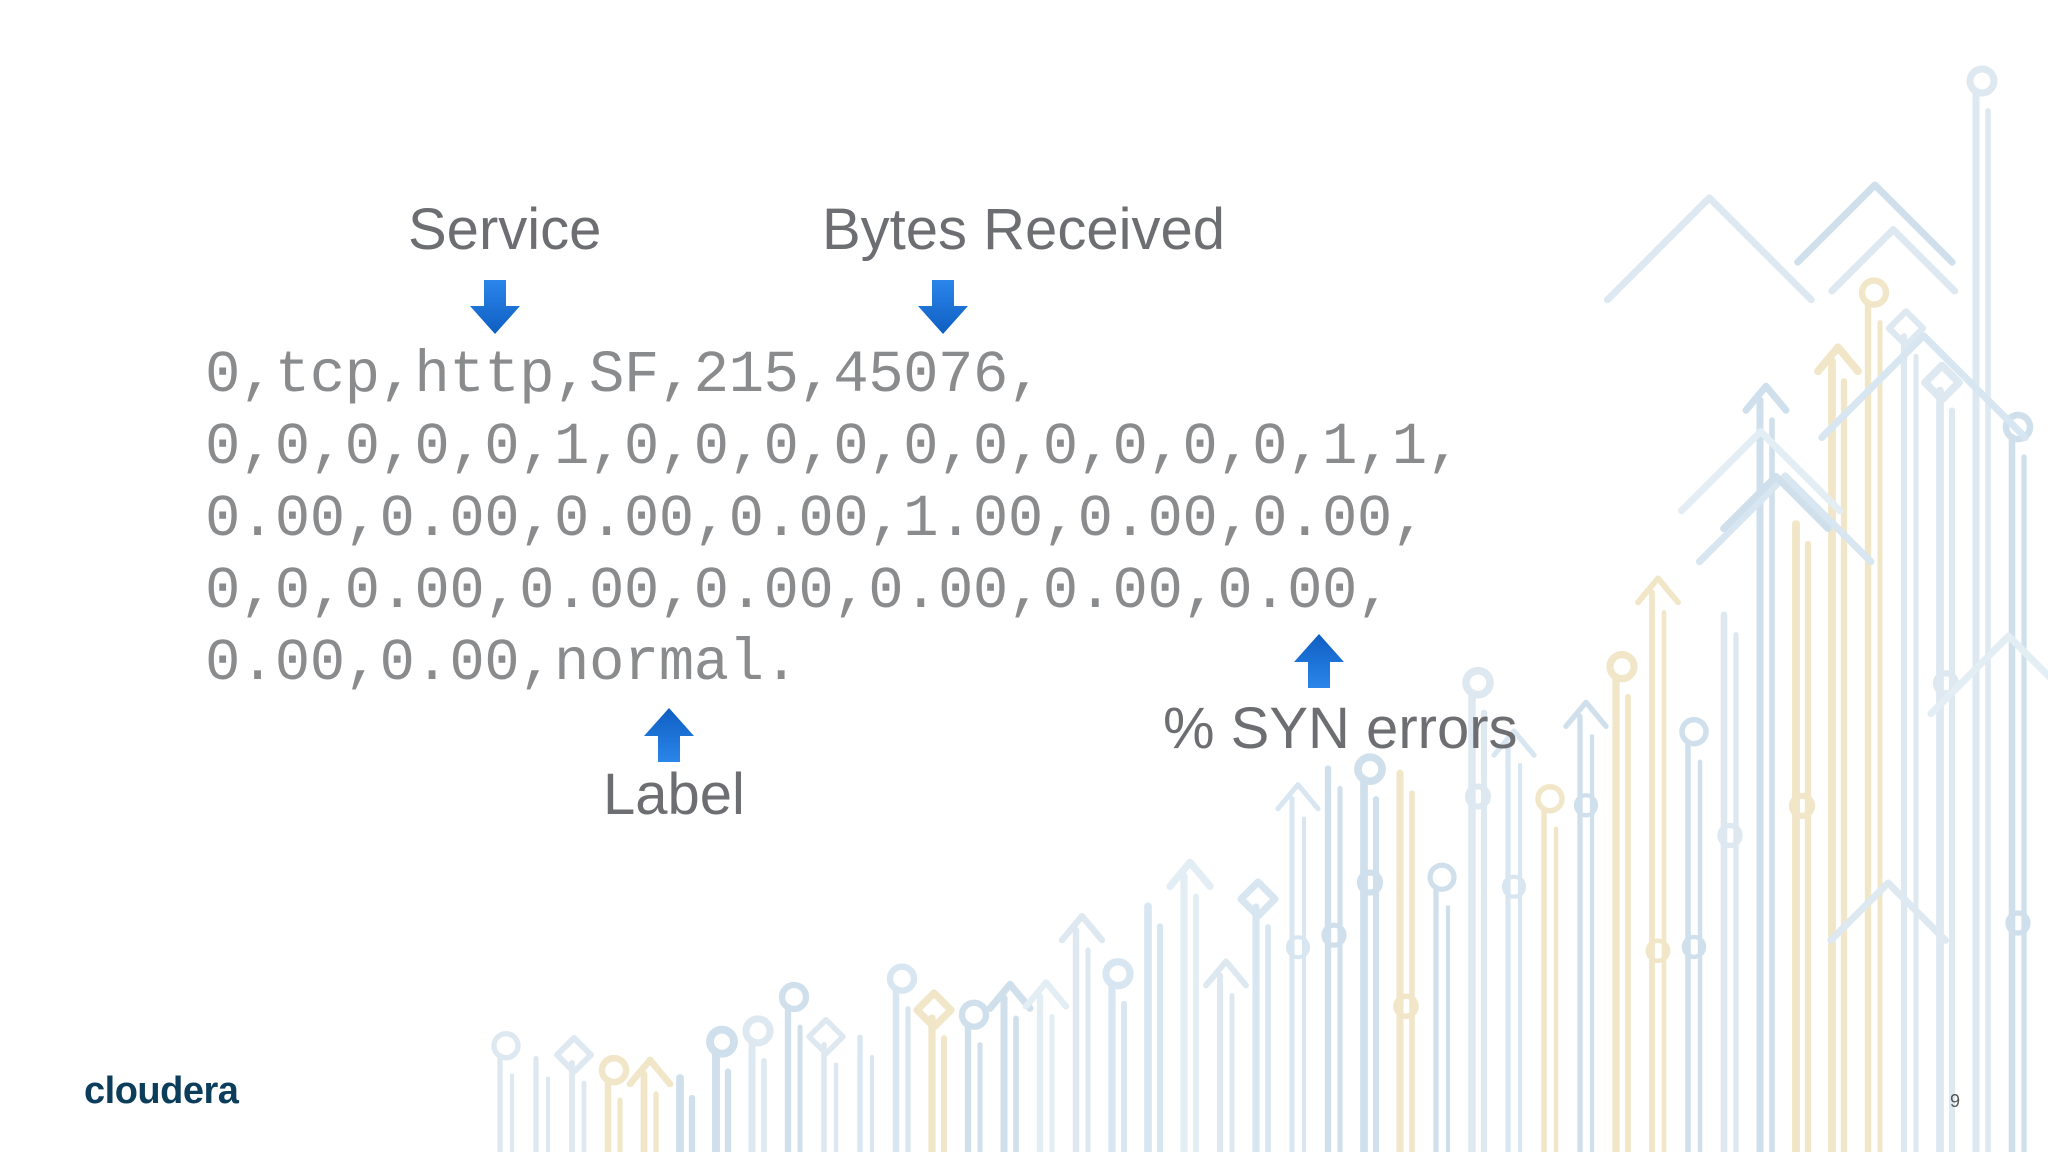 The width and height of the screenshot is (2048, 1152). Describe the element at coordinates (816, 519) in the screenshot. I see `record-line: 0.00,0.00,0.00,0.00,1.00,0.00,0.00,` at that location.